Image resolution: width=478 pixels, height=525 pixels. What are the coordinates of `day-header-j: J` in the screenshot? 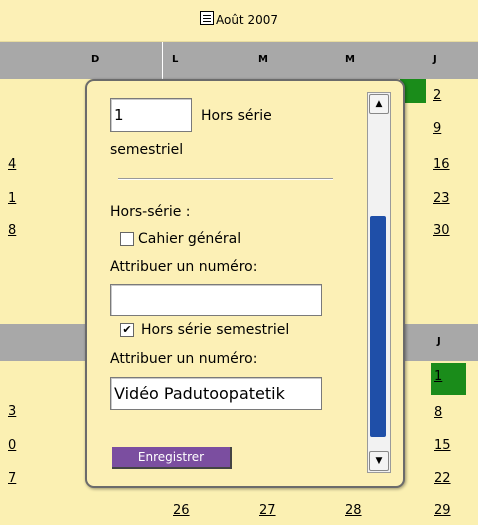 It's located at (435, 59).